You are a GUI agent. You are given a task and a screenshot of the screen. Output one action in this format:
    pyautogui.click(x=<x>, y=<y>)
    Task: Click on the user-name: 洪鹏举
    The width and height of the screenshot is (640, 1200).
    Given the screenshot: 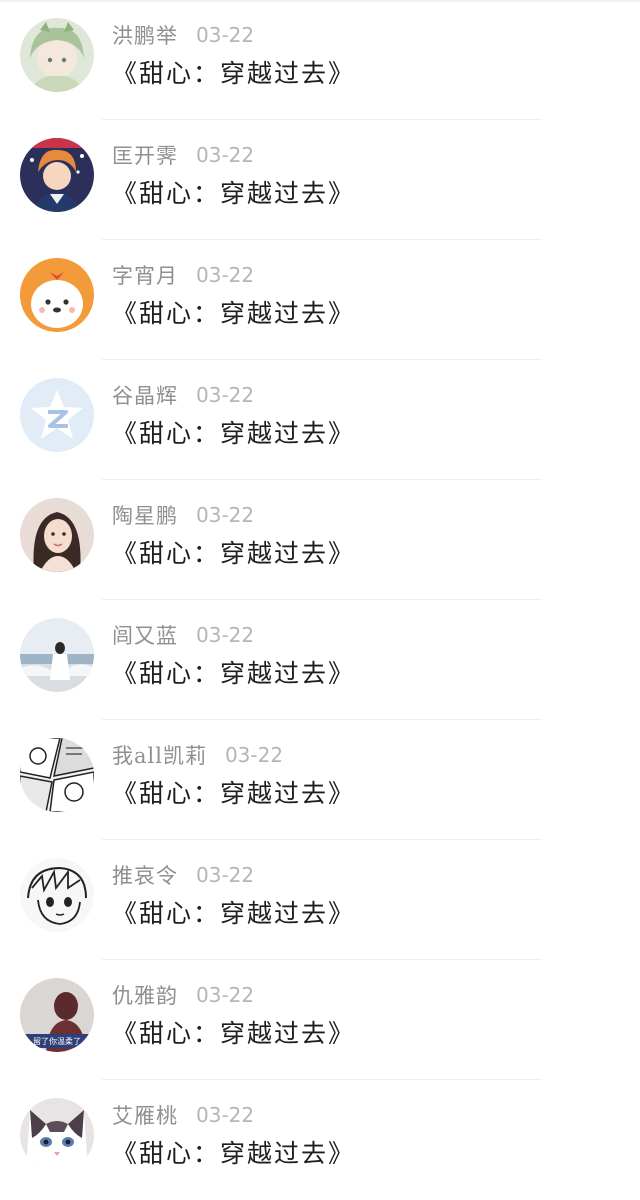 What is the action you would take?
    pyautogui.click(x=145, y=35)
    